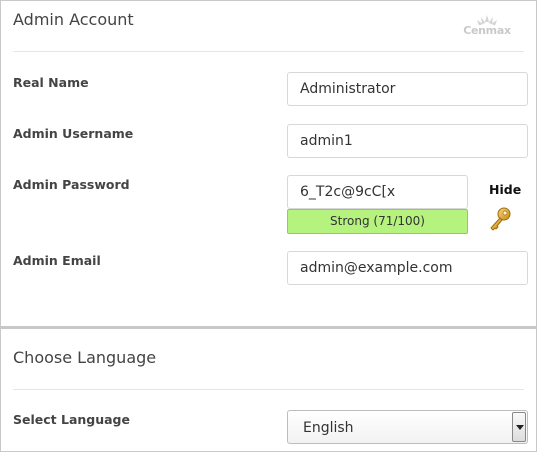  What do you see at coordinates (71, 419) in the screenshot?
I see `select-language-label: Select Language` at bounding box center [71, 419].